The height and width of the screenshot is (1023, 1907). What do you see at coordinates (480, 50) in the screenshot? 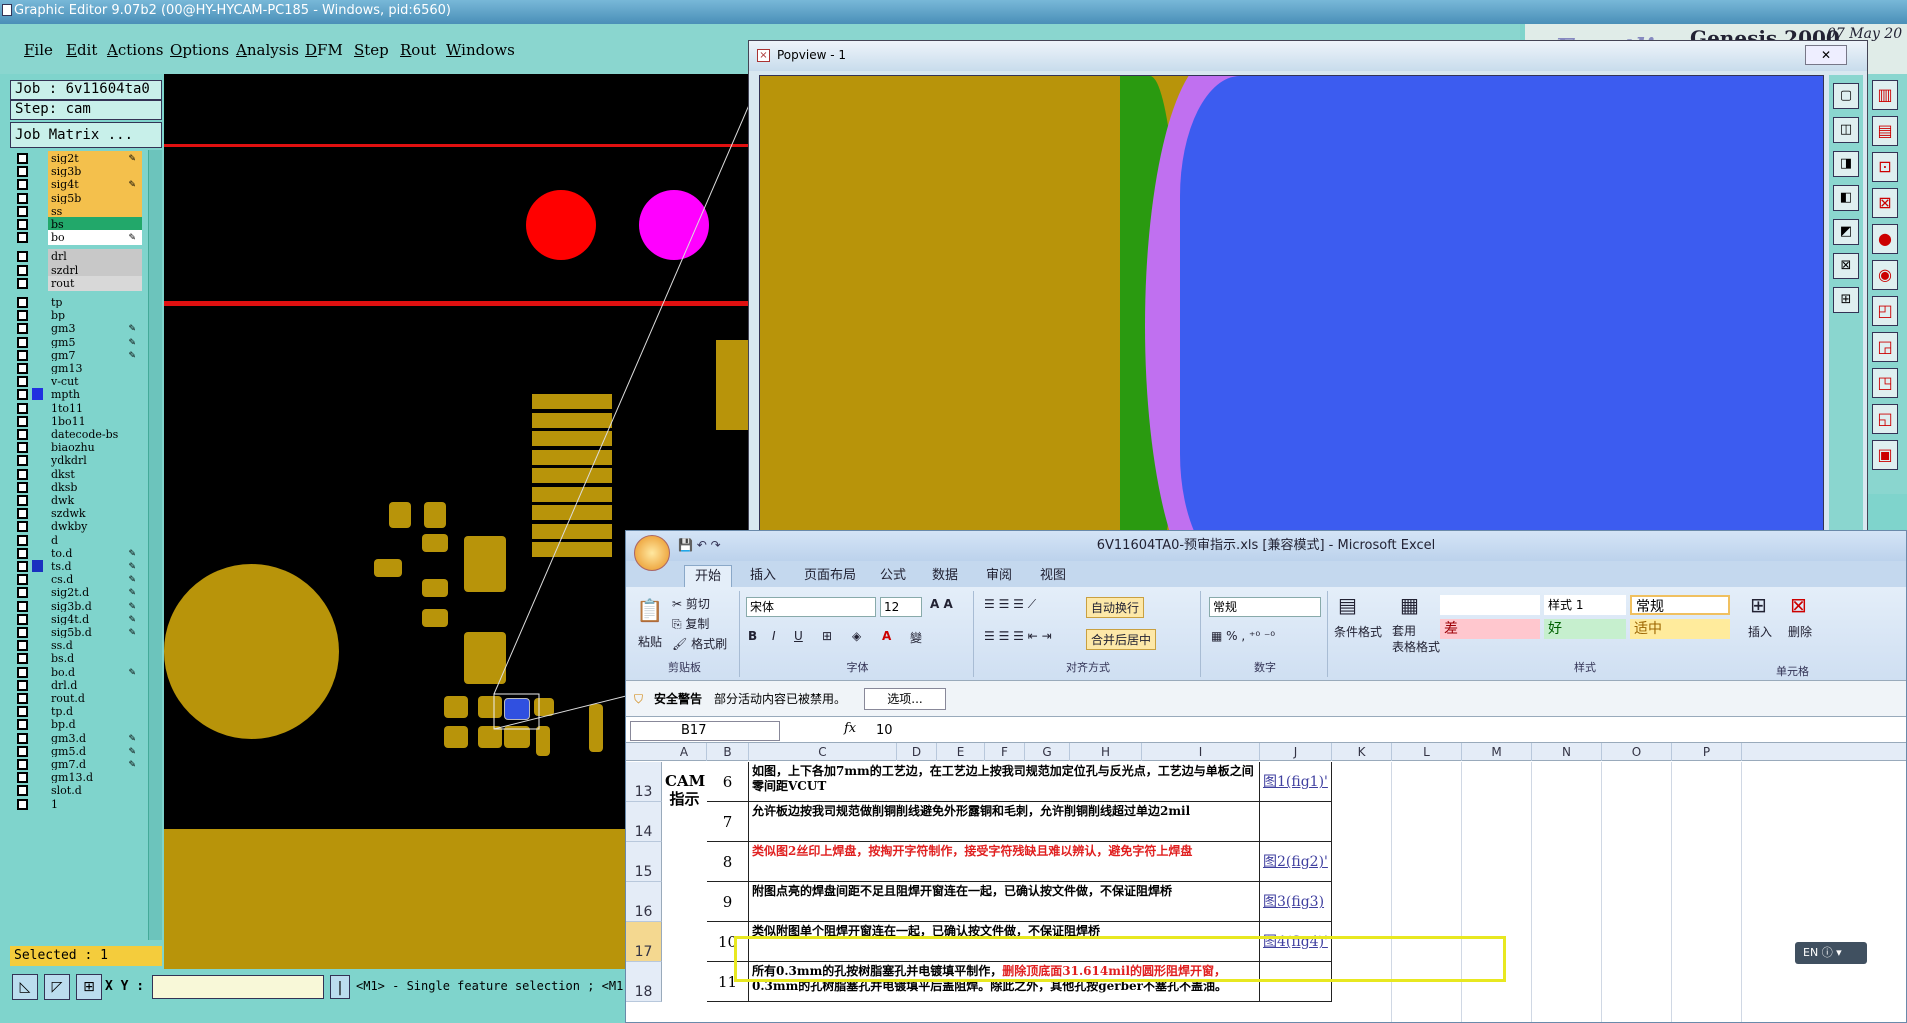
I see `menu-windows: Windows` at bounding box center [480, 50].